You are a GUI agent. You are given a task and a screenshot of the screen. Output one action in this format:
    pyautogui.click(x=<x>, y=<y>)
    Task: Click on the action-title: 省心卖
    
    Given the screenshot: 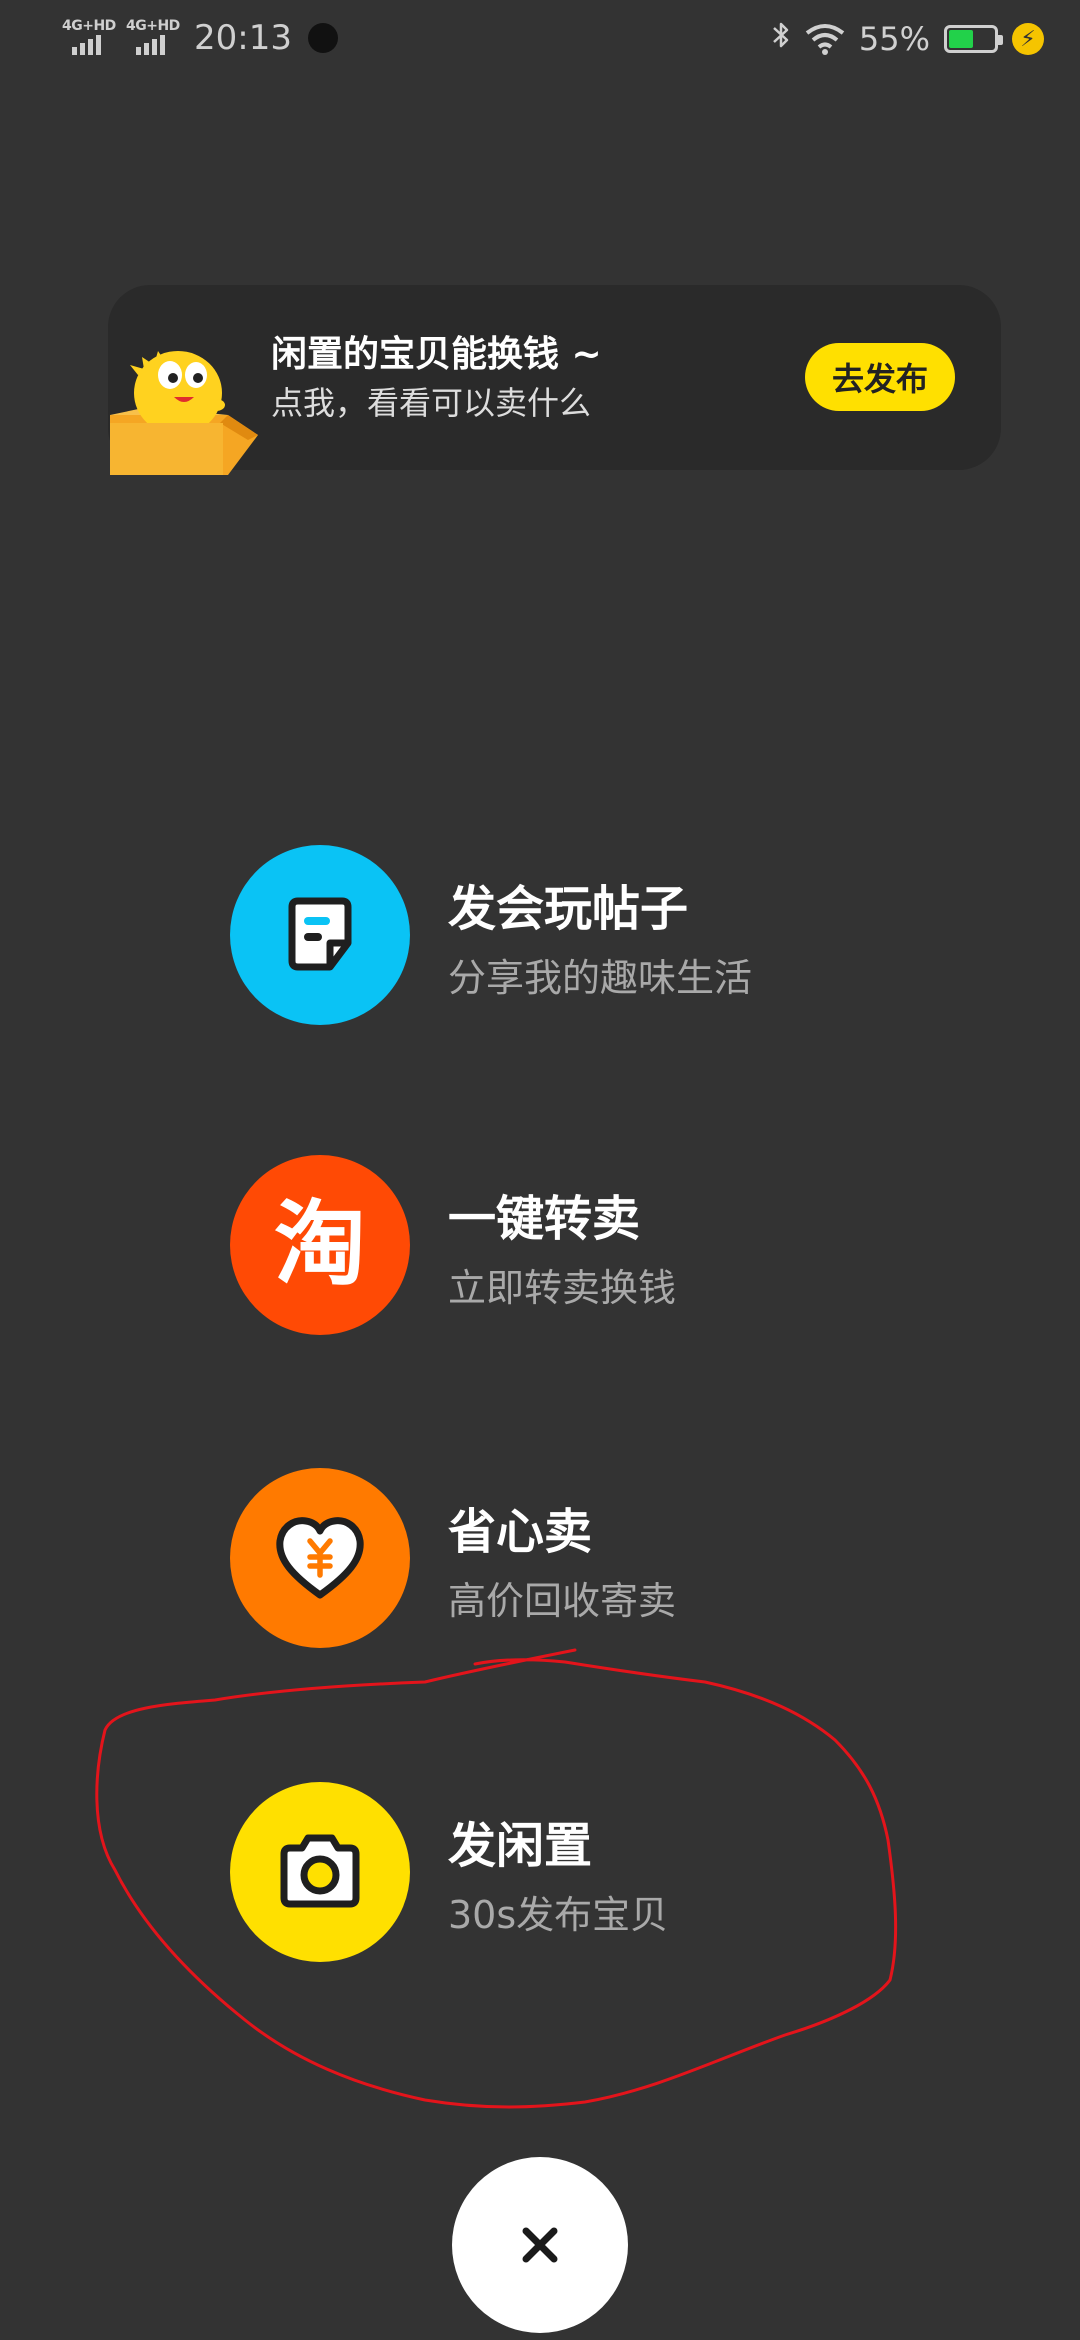 What is the action you would take?
    pyautogui.click(x=520, y=1532)
    